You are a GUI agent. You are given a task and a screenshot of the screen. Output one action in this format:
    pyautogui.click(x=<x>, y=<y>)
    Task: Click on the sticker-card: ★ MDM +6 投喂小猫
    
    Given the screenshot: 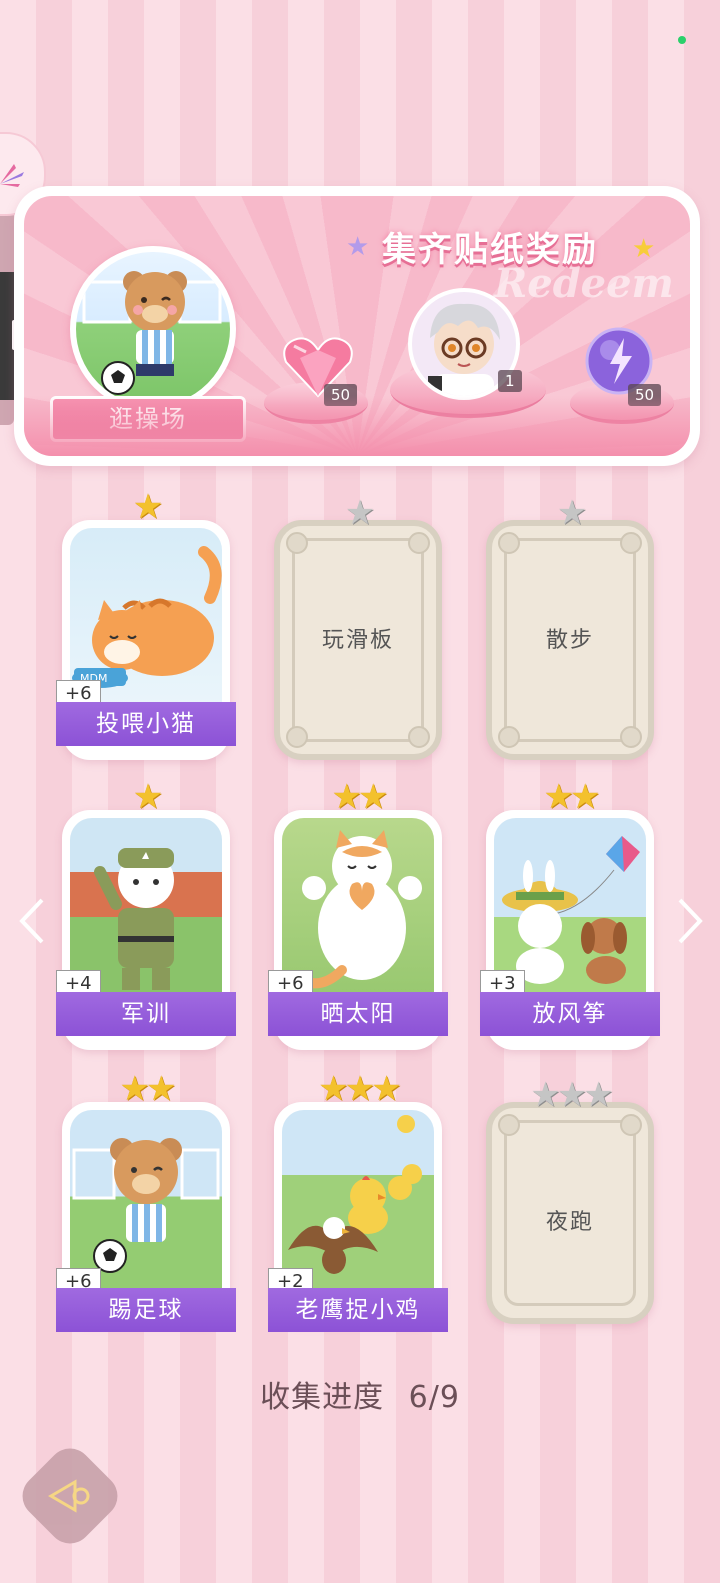 What is the action you would take?
    pyautogui.click(x=146, y=625)
    